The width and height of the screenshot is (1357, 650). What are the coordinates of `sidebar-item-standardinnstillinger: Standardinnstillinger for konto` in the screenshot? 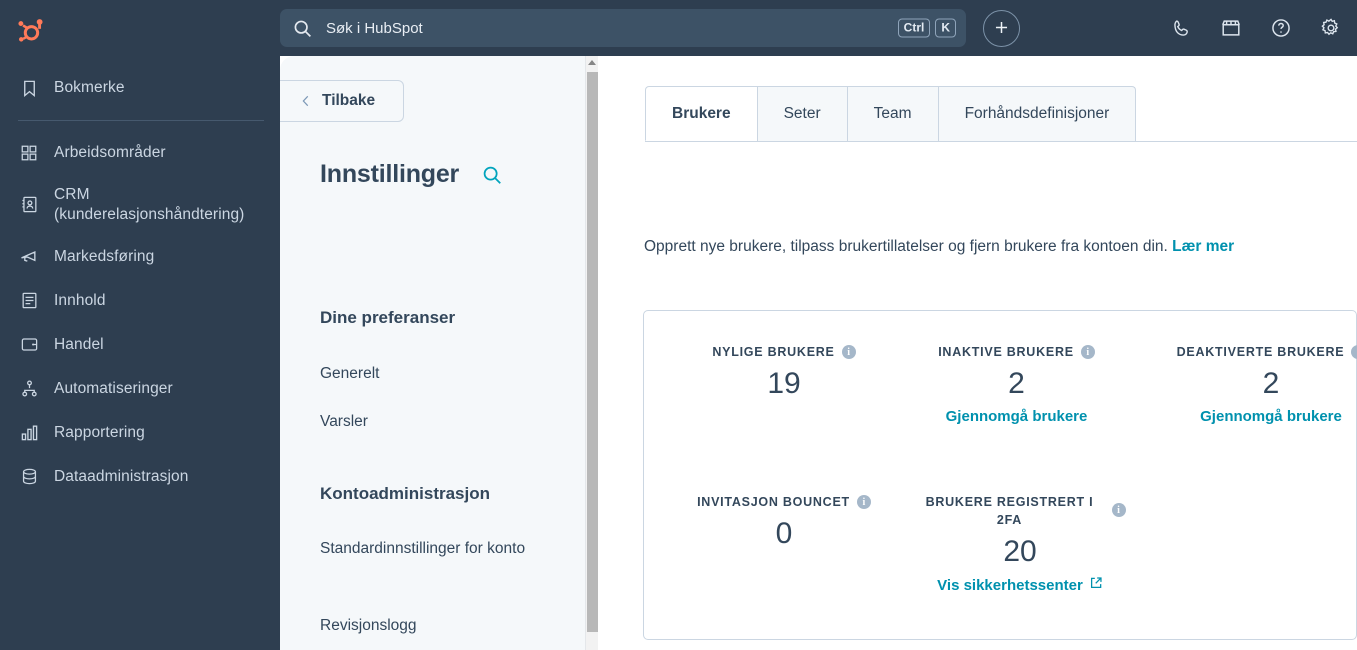 It's located at (432, 549).